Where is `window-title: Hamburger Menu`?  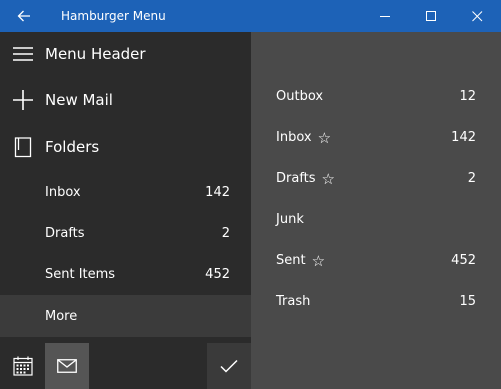
window-title: Hamburger Menu is located at coordinates (113, 16).